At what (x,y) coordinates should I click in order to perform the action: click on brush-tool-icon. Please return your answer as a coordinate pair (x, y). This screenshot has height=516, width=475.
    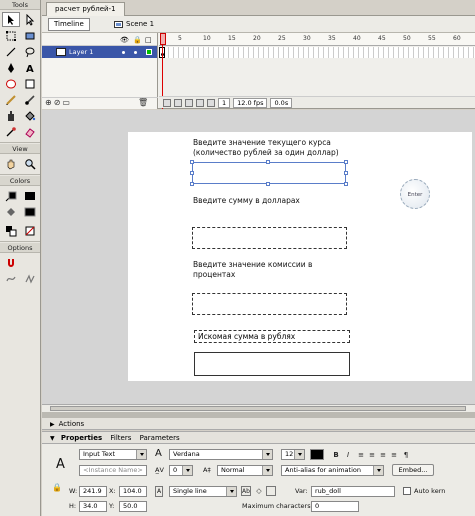
    Looking at the image, I should click on (30, 99).